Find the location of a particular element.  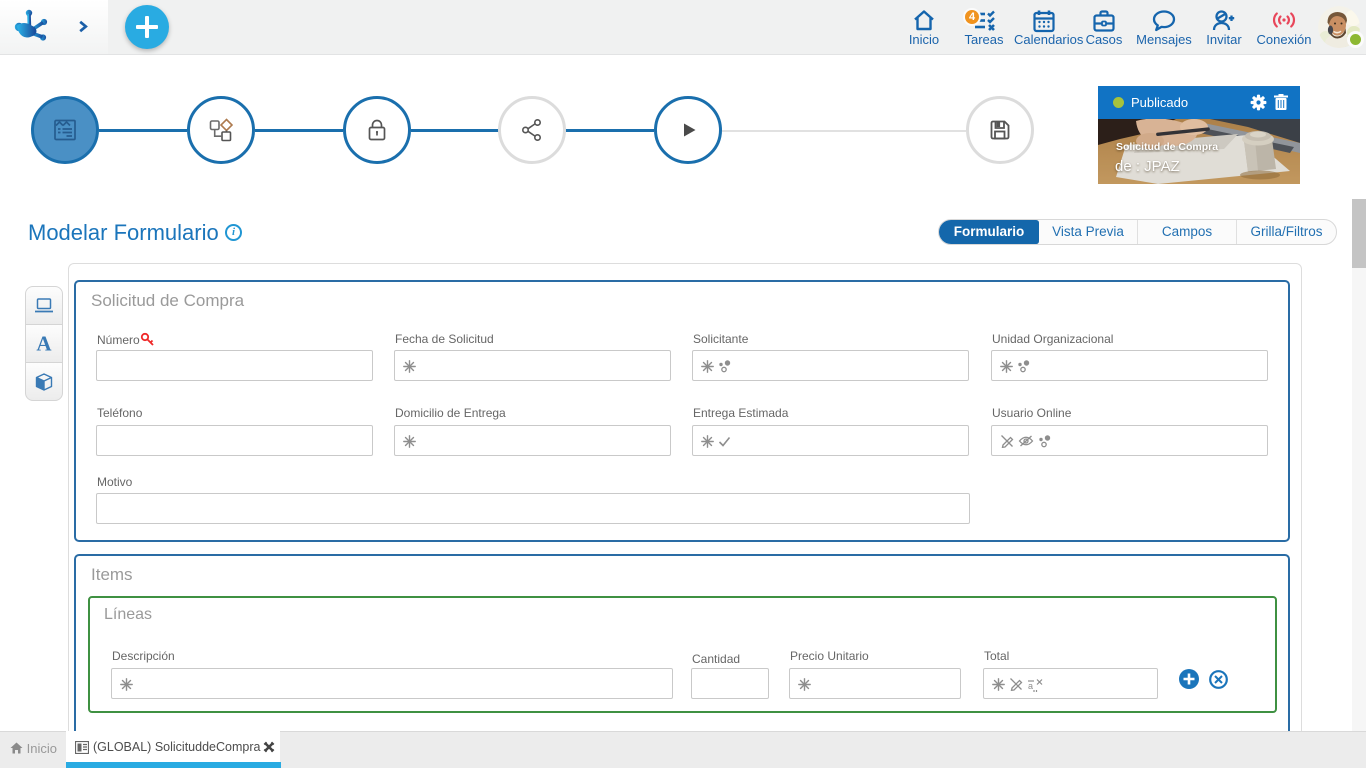

svg-text: a is located at coordinates (1030, 686).